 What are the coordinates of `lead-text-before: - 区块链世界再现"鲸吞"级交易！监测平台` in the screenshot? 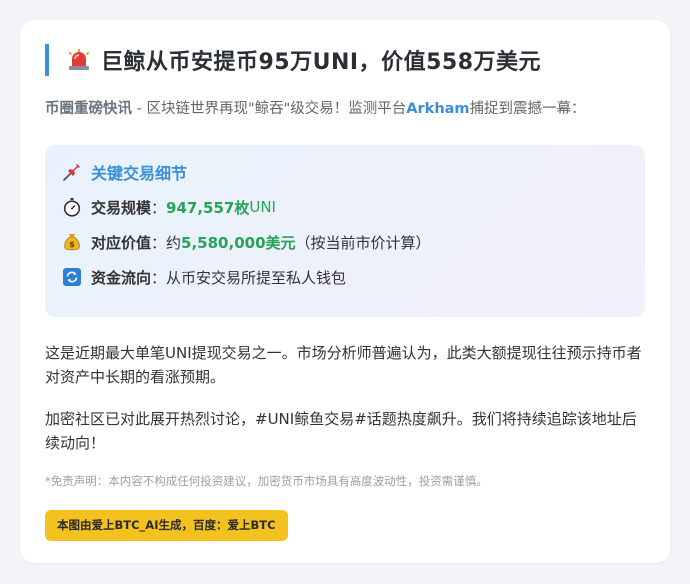 It's located at (269, 109).